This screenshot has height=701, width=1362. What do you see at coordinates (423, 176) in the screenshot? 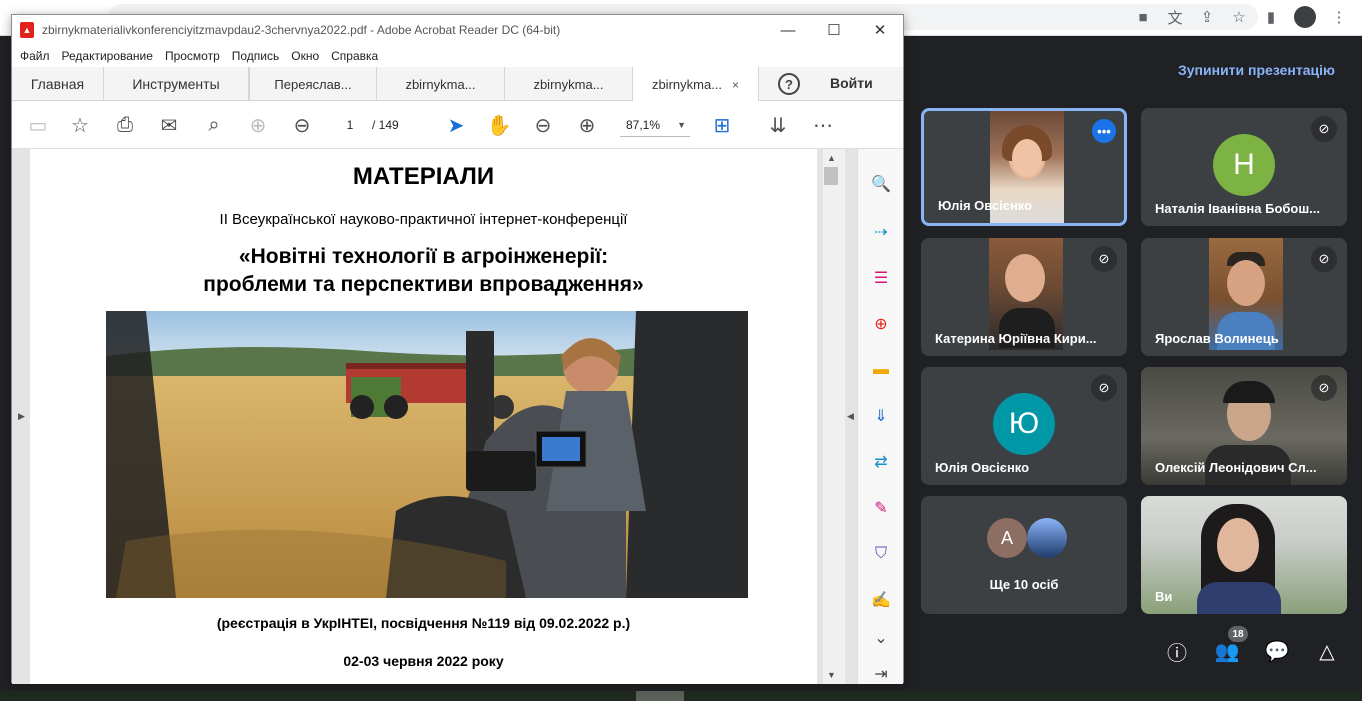
I see `document-heading: МАТЕРІАЛИ` at bounding box center [423, 176].